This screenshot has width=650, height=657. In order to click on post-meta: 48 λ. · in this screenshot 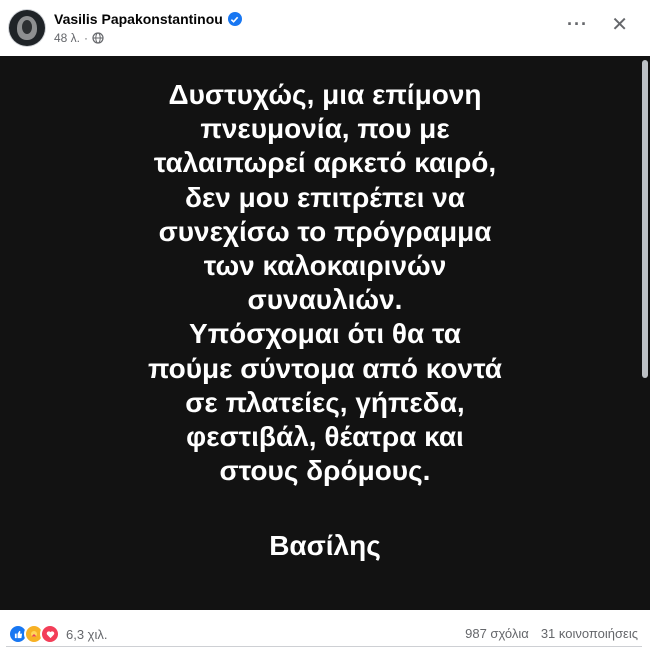, I will do `click(79, 38)`.